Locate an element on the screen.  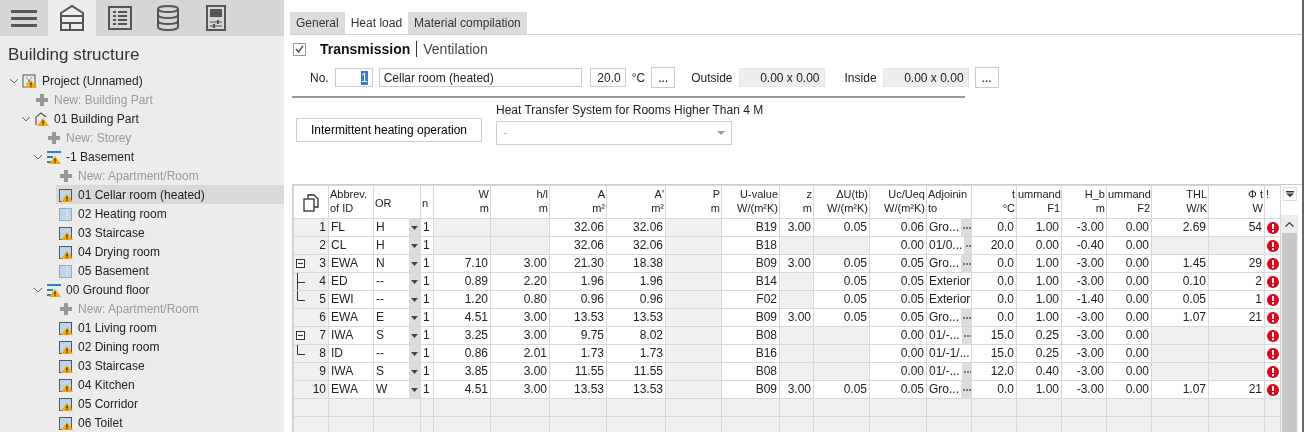
tab: General is located at coordinates (317, 23).